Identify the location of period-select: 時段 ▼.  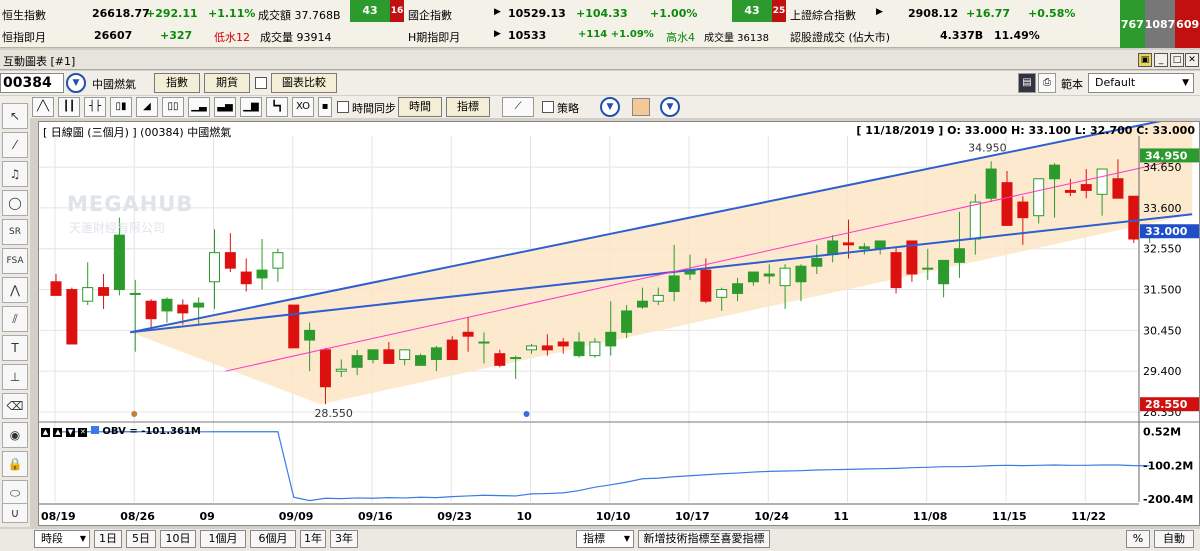
(62, 539).